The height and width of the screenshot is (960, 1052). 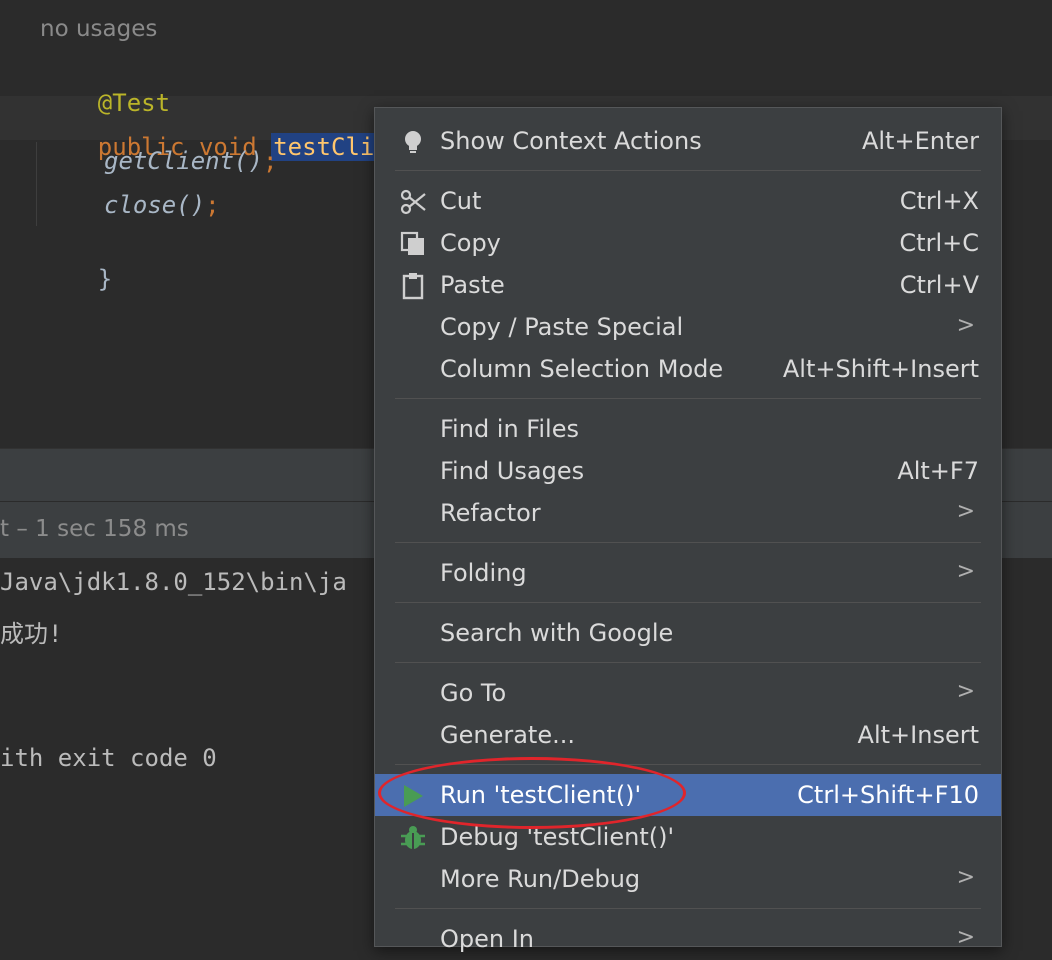 I want to click on menu-item-shortcut: Ctrl+C, so click(x=939, y=243).